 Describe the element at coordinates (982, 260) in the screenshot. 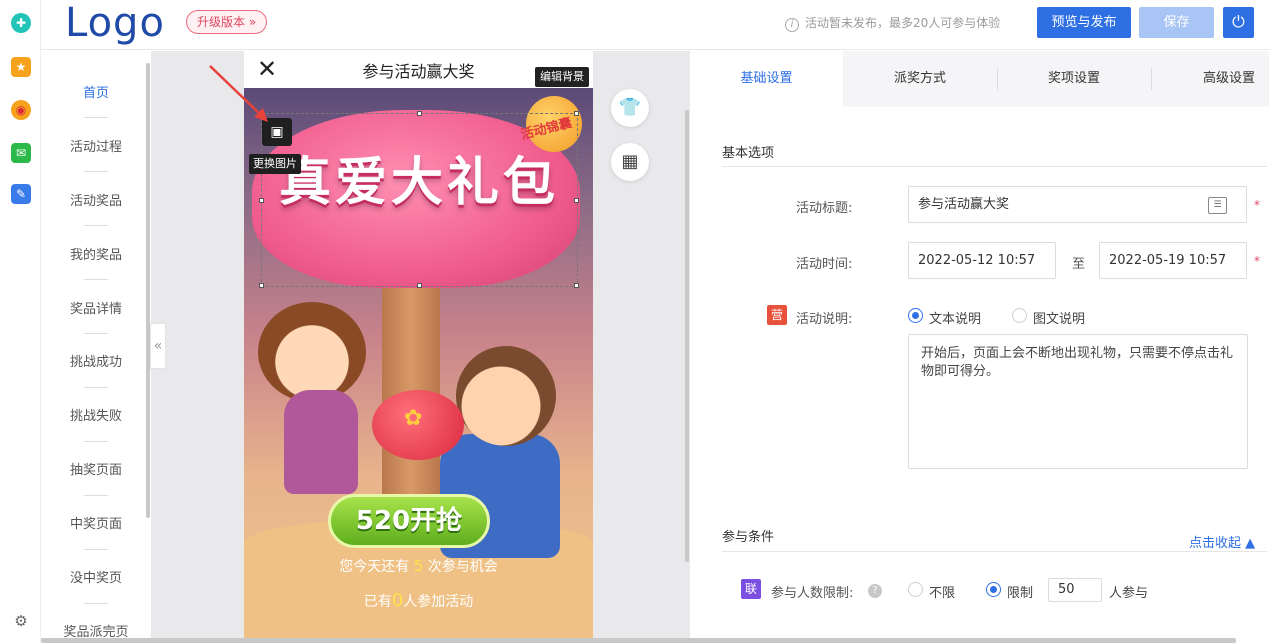

I see `start-time-input: 2022-05-12 10:57` at that location.